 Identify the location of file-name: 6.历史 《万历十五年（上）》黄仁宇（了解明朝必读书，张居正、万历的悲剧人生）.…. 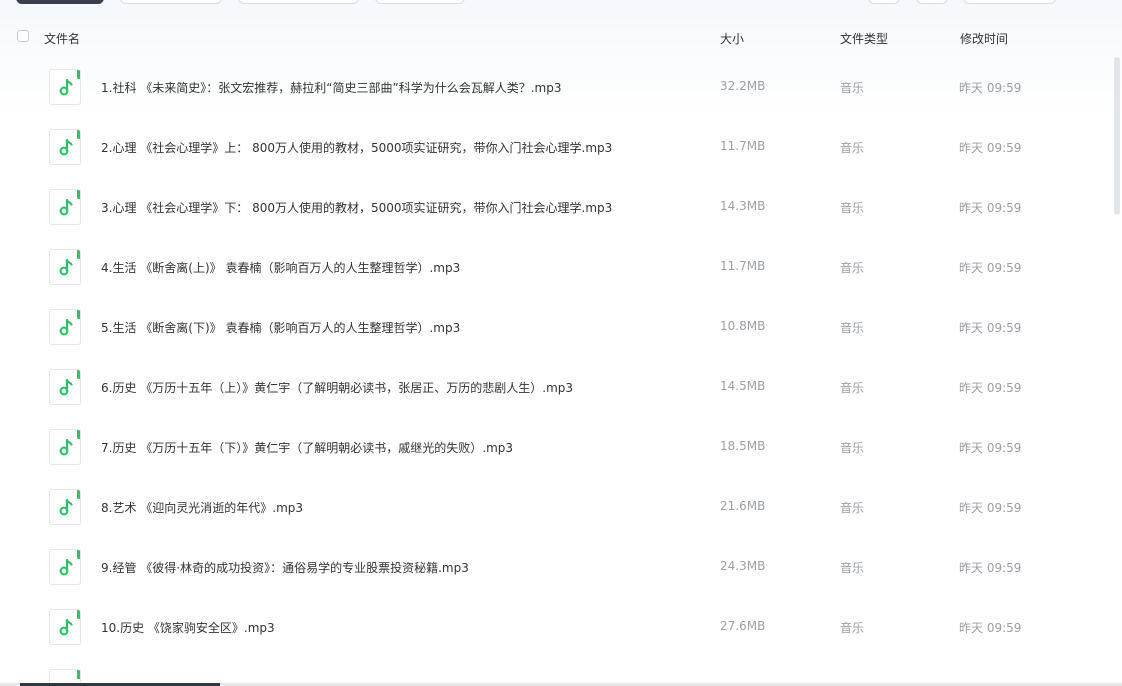
(337, 387).